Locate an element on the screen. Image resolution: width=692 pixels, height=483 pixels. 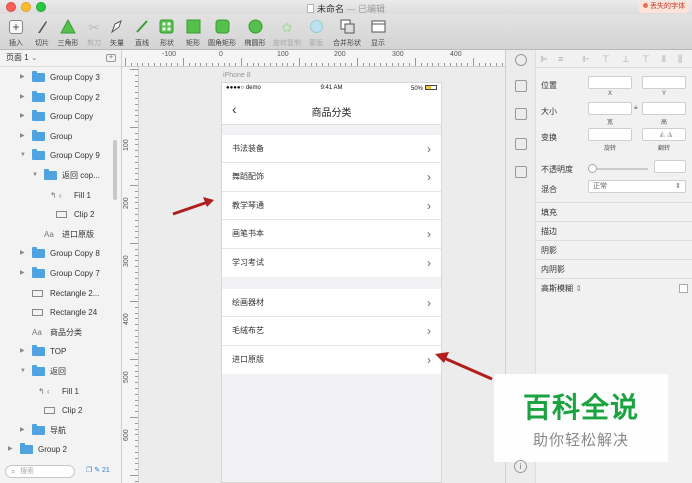
layer-search-input: ⌕ 搜索 is located at coordinates (40, 471).